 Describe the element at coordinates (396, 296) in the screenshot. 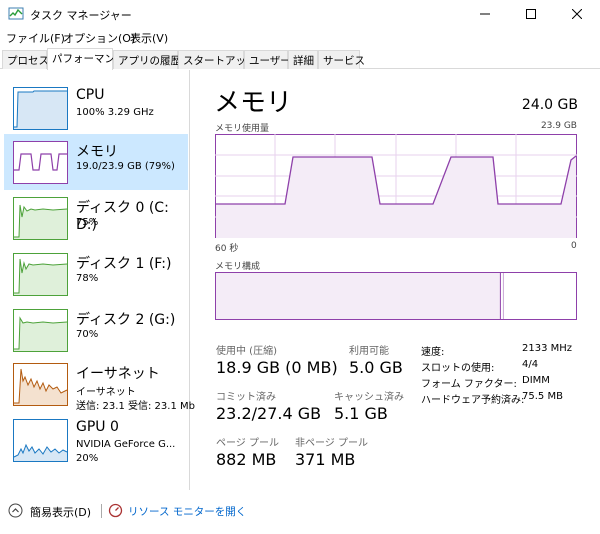

I see `memory-composition-bar` at that location.